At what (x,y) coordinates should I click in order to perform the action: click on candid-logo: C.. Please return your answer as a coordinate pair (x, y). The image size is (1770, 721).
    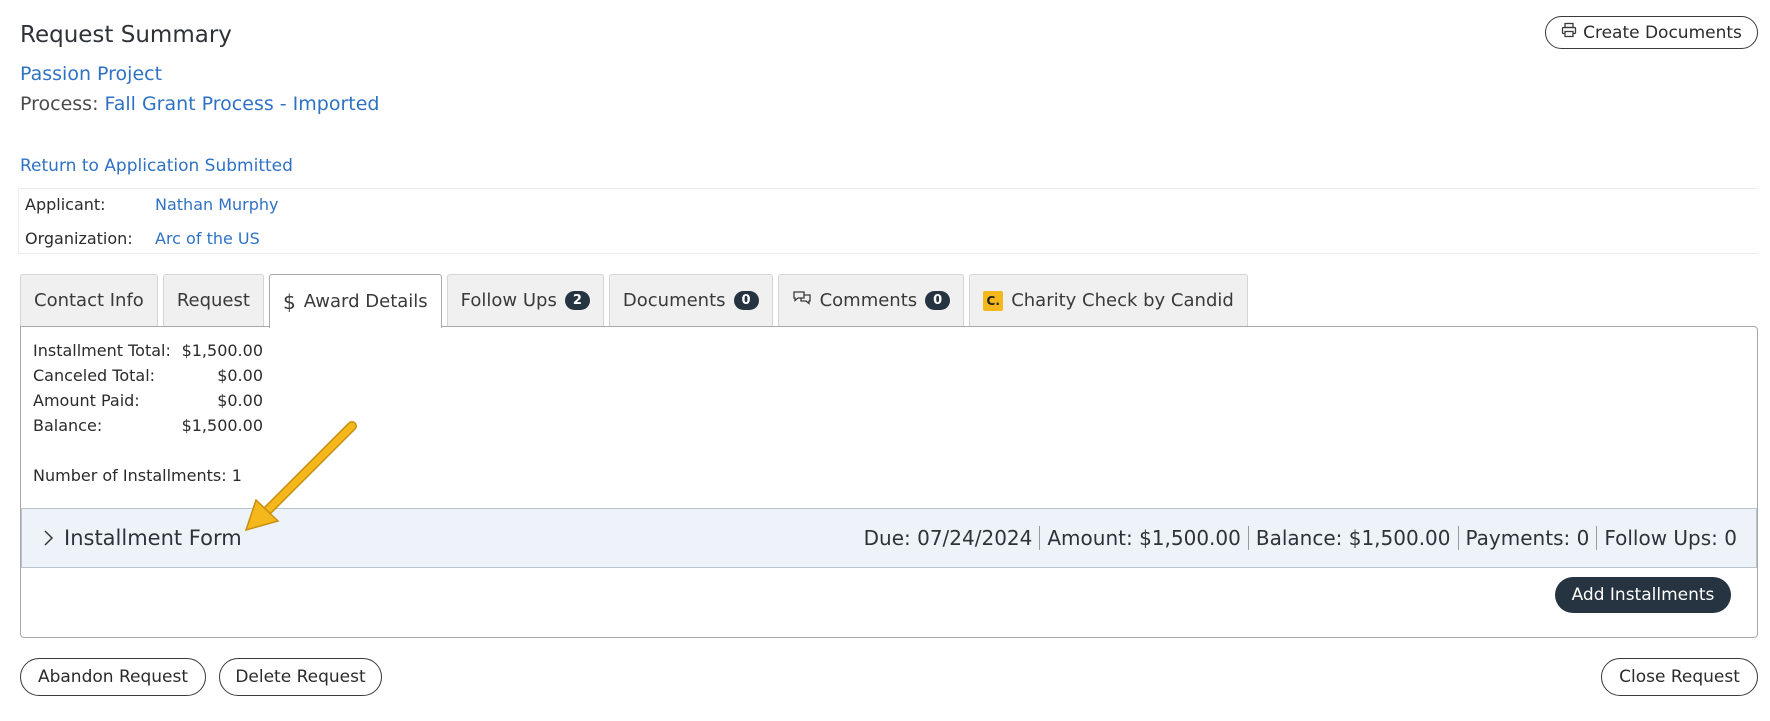
    Looking at the image, I should click on (993, 300).